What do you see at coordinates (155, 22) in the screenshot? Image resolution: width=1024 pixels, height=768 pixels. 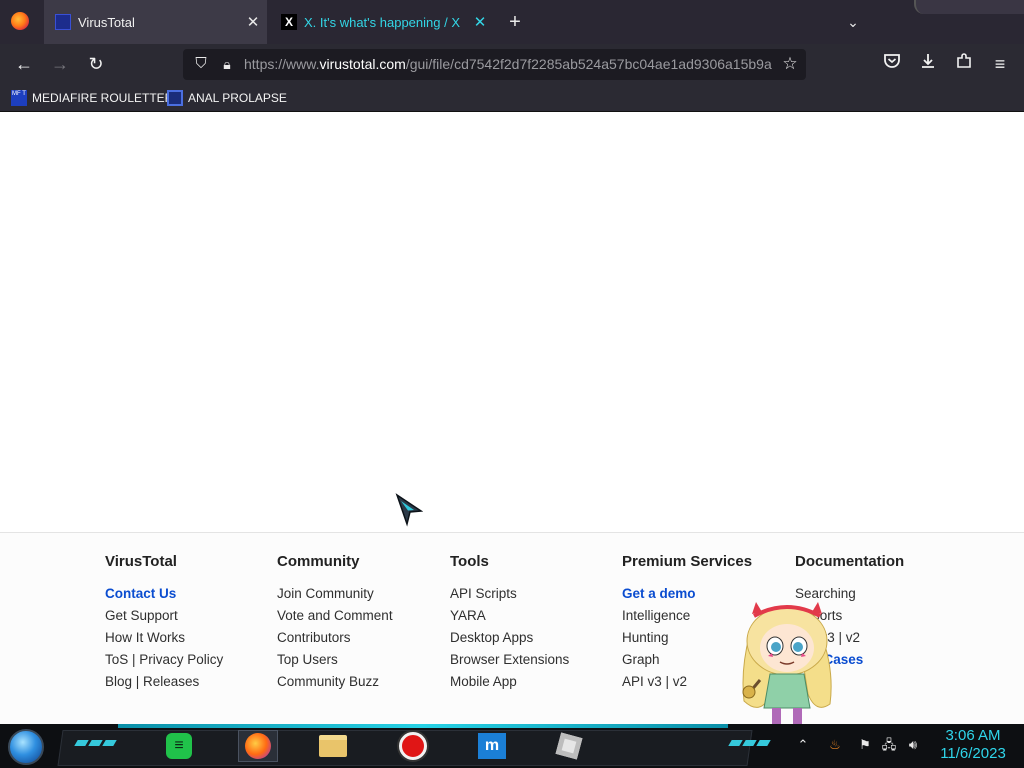 I see `tab-virustotal: VirusTotal ✕` at bounding box center [155, 22].